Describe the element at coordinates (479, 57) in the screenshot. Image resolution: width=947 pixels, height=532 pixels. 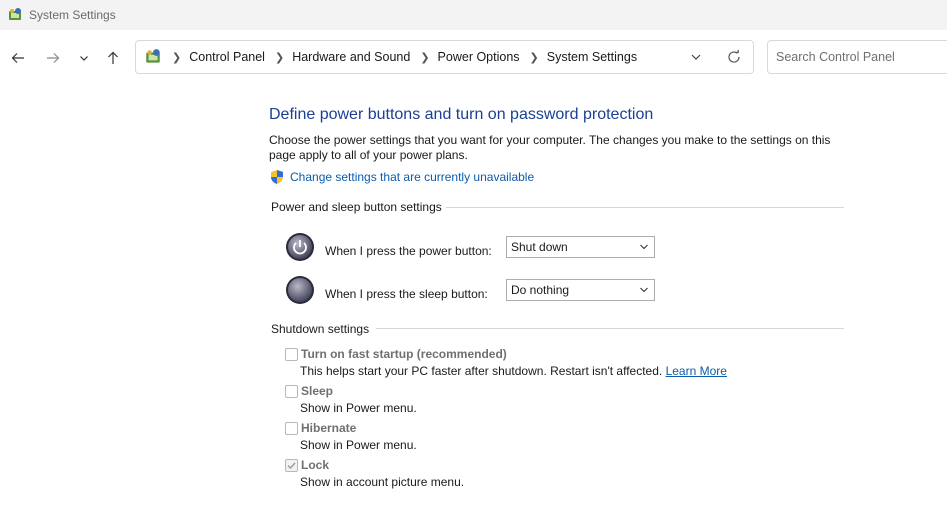
I see `breadcrumb-power-options: Power Options` at that location.